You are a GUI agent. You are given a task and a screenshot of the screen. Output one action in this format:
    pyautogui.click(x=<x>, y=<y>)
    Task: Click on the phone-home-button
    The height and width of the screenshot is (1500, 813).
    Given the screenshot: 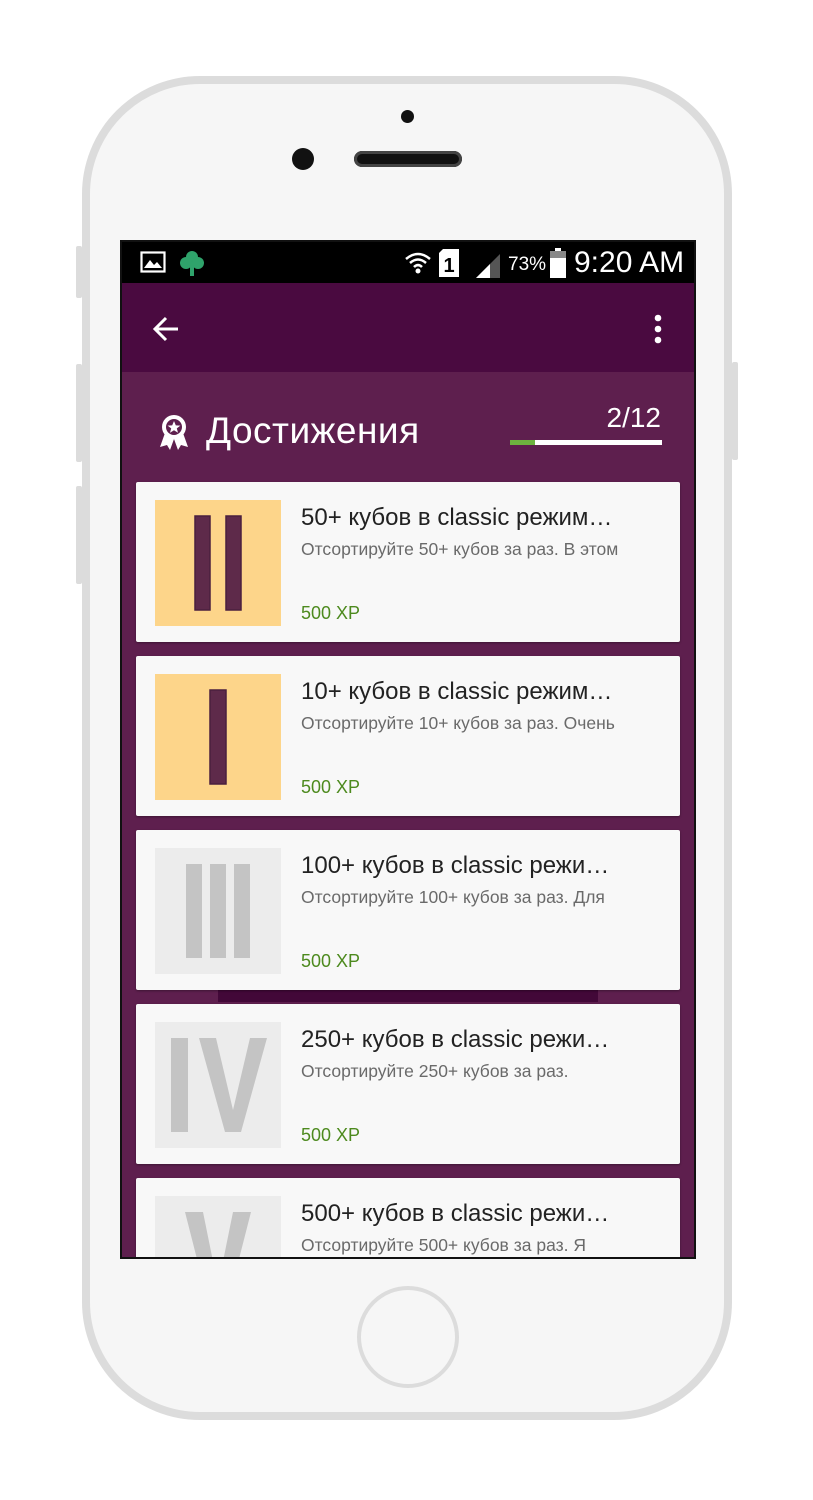 What is the action you would take?
    pyautogui.click(x=408, y=1337)
    